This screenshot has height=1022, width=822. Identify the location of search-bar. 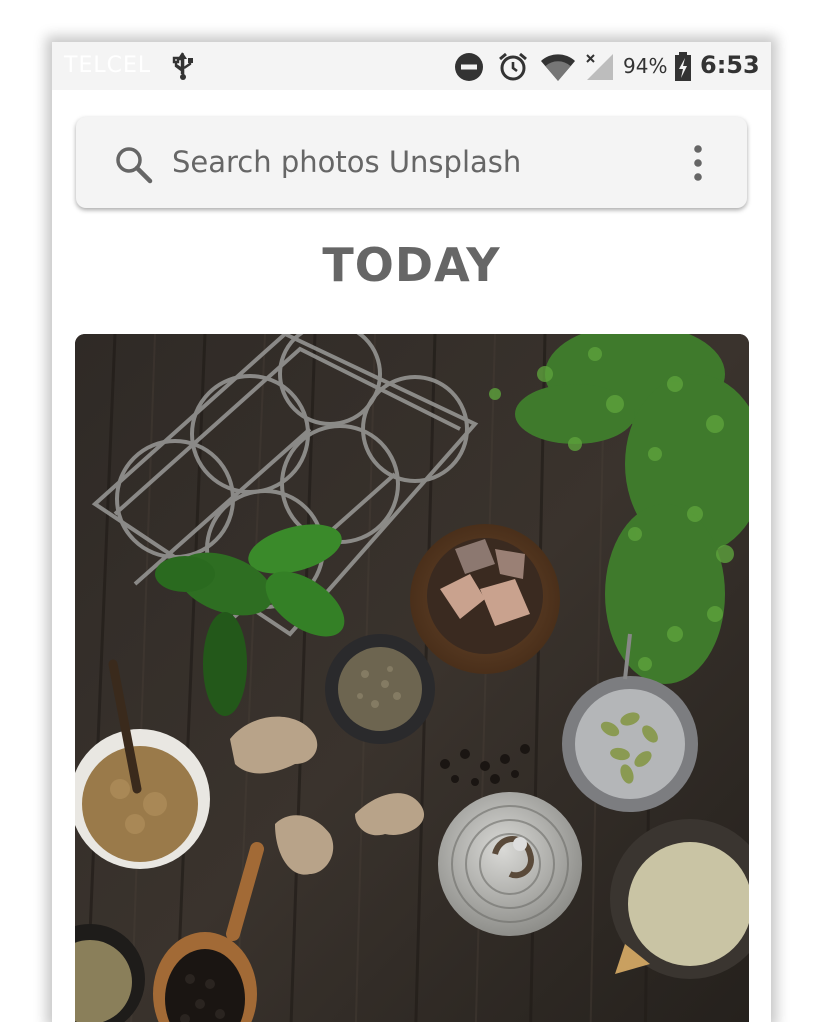
(411, 162).